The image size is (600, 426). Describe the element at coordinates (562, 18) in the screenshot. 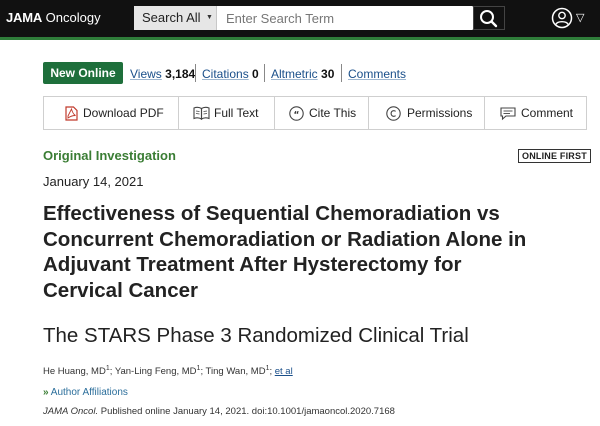

I see `user-icon` at that location.